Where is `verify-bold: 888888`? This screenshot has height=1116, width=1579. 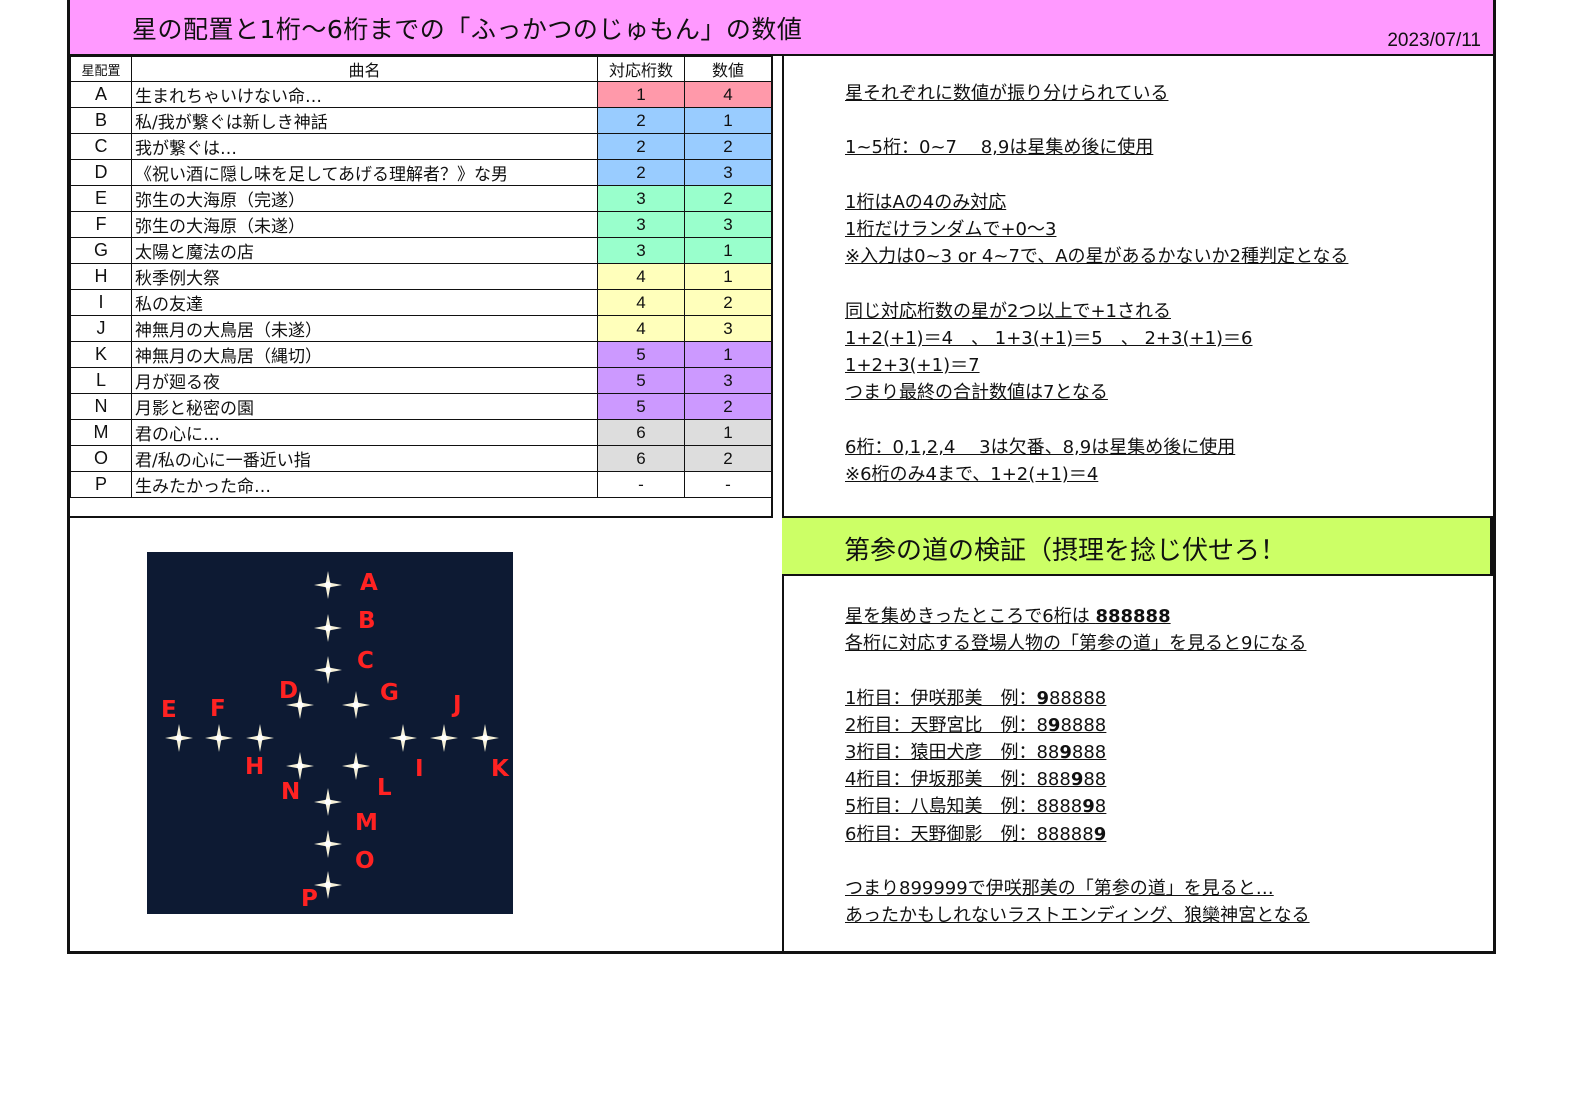 verify-bold: 888888 is located at coordinates (1133, 616).